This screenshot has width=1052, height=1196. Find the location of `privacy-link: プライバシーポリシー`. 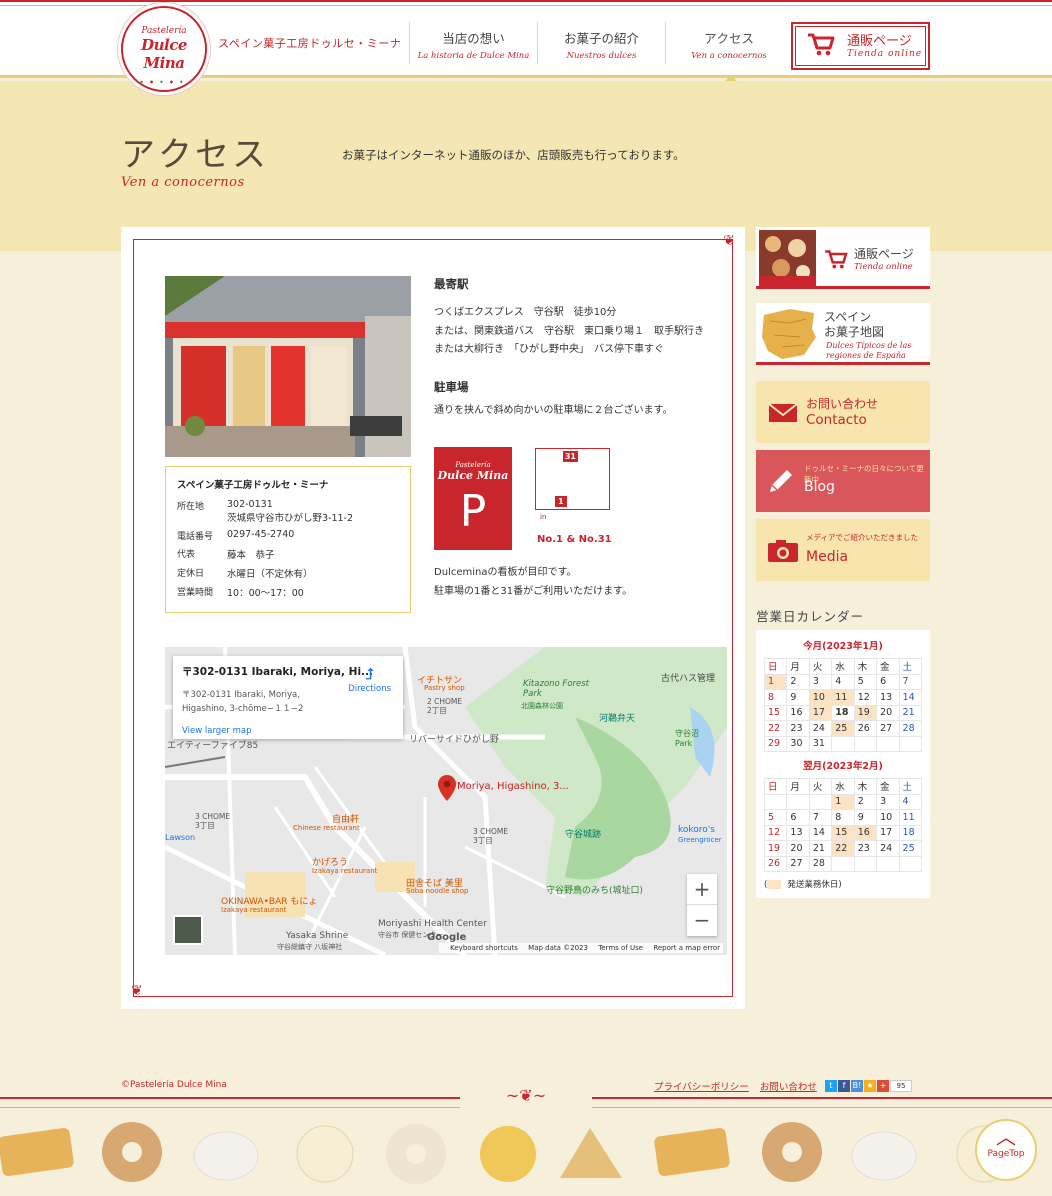

privacy-link: プライバシーポリシー is located at coordinates (701, 1087).